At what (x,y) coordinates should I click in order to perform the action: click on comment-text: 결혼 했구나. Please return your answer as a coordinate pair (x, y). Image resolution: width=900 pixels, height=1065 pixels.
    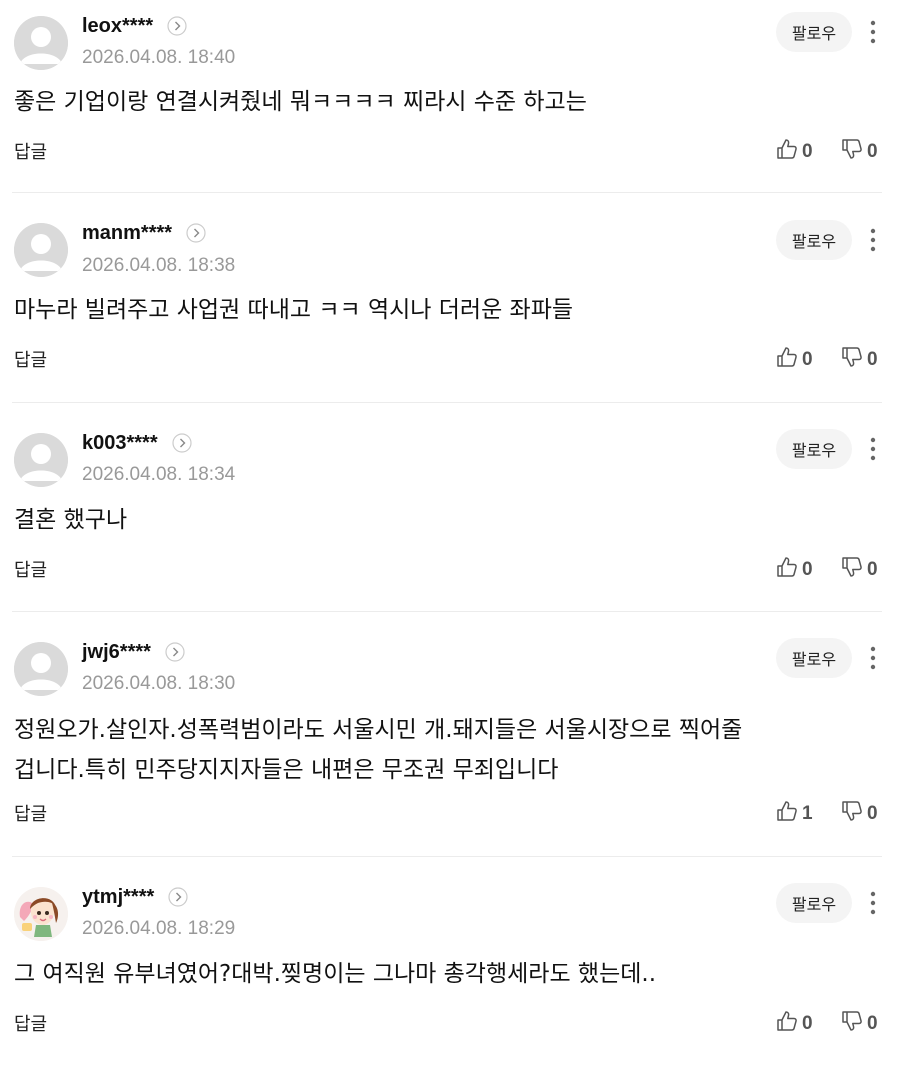
    Looking at the image, I should click on (71, 520).